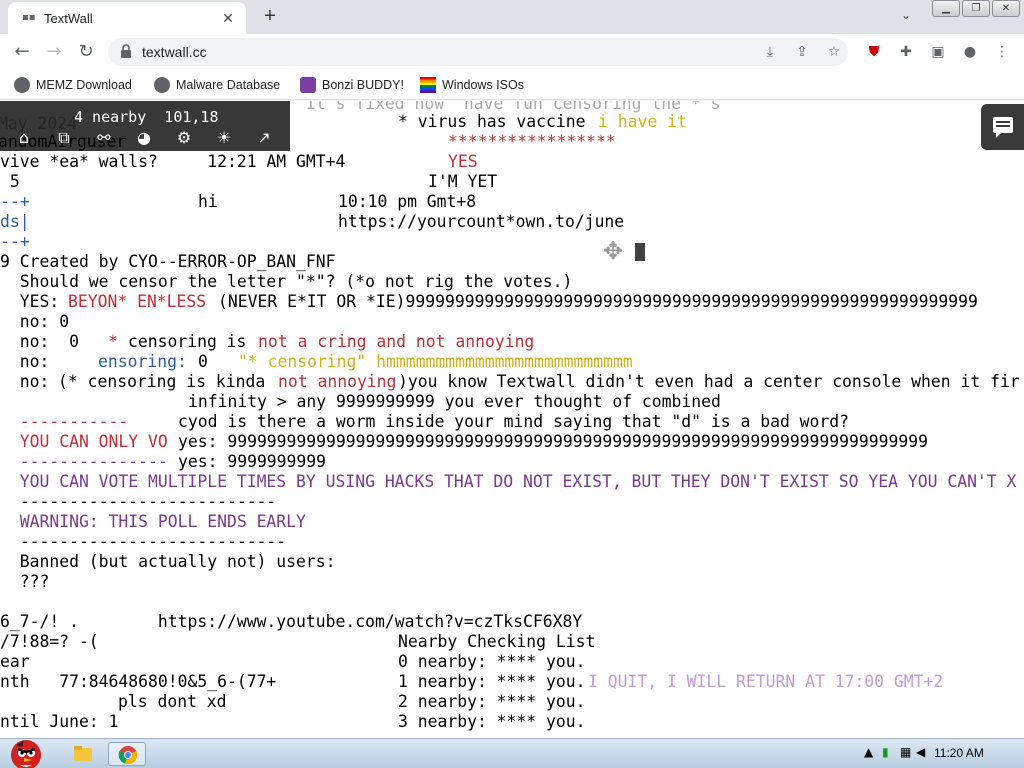 Image resolution: width=1024 pixels, height=768 pixels. I want to click on textwall-favicon-icon: ▪▪, so click(29, 17).